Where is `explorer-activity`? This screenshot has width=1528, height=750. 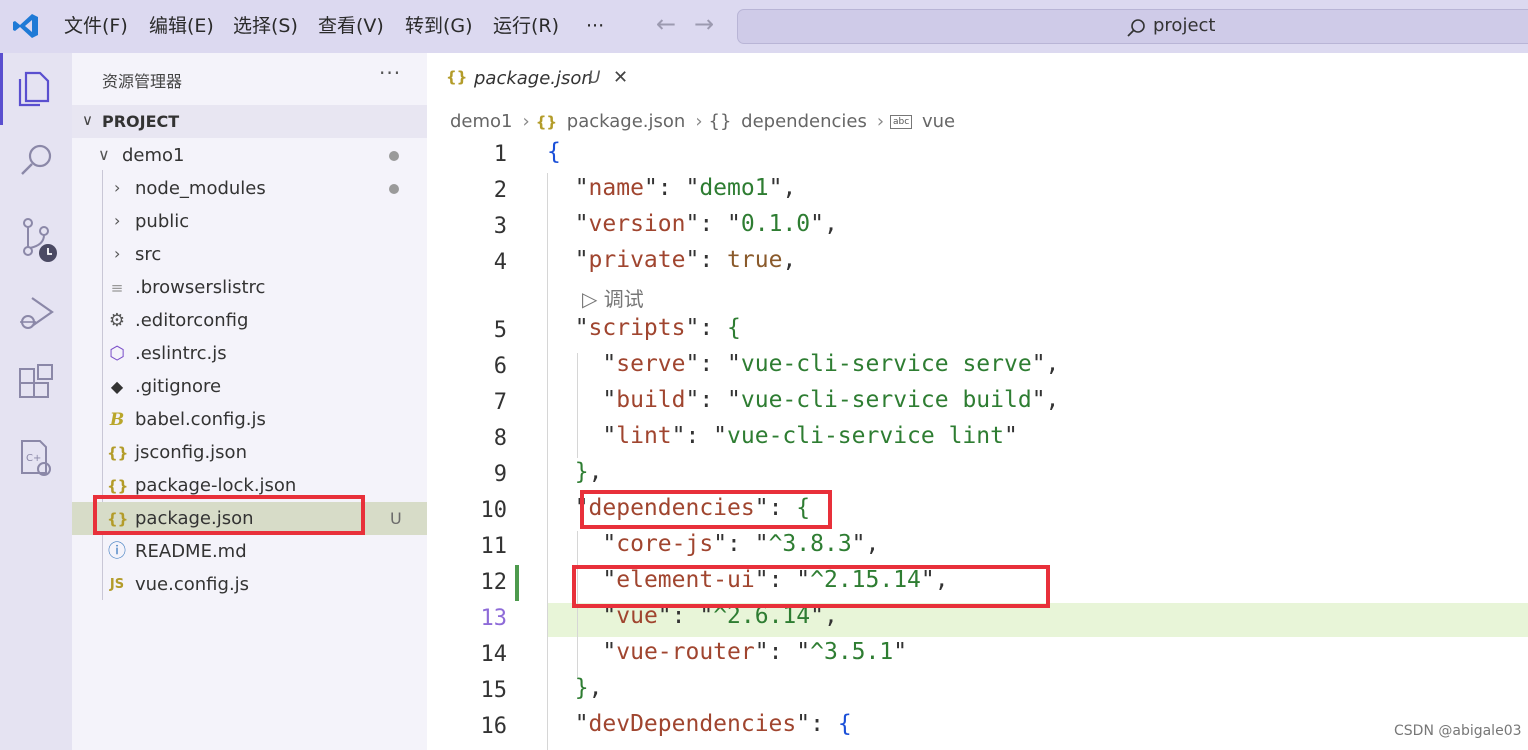 explorer-activity is located at coordinates (36, 89).